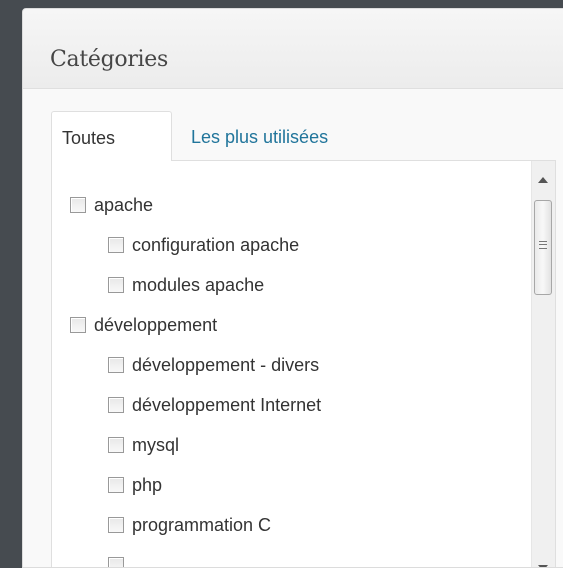 The width and height of the screenshot is (563, 568). Describe the element at coordinates (259, 137) in the screenshot. I see `tab-most-used: Les plus utilisées` at that location.